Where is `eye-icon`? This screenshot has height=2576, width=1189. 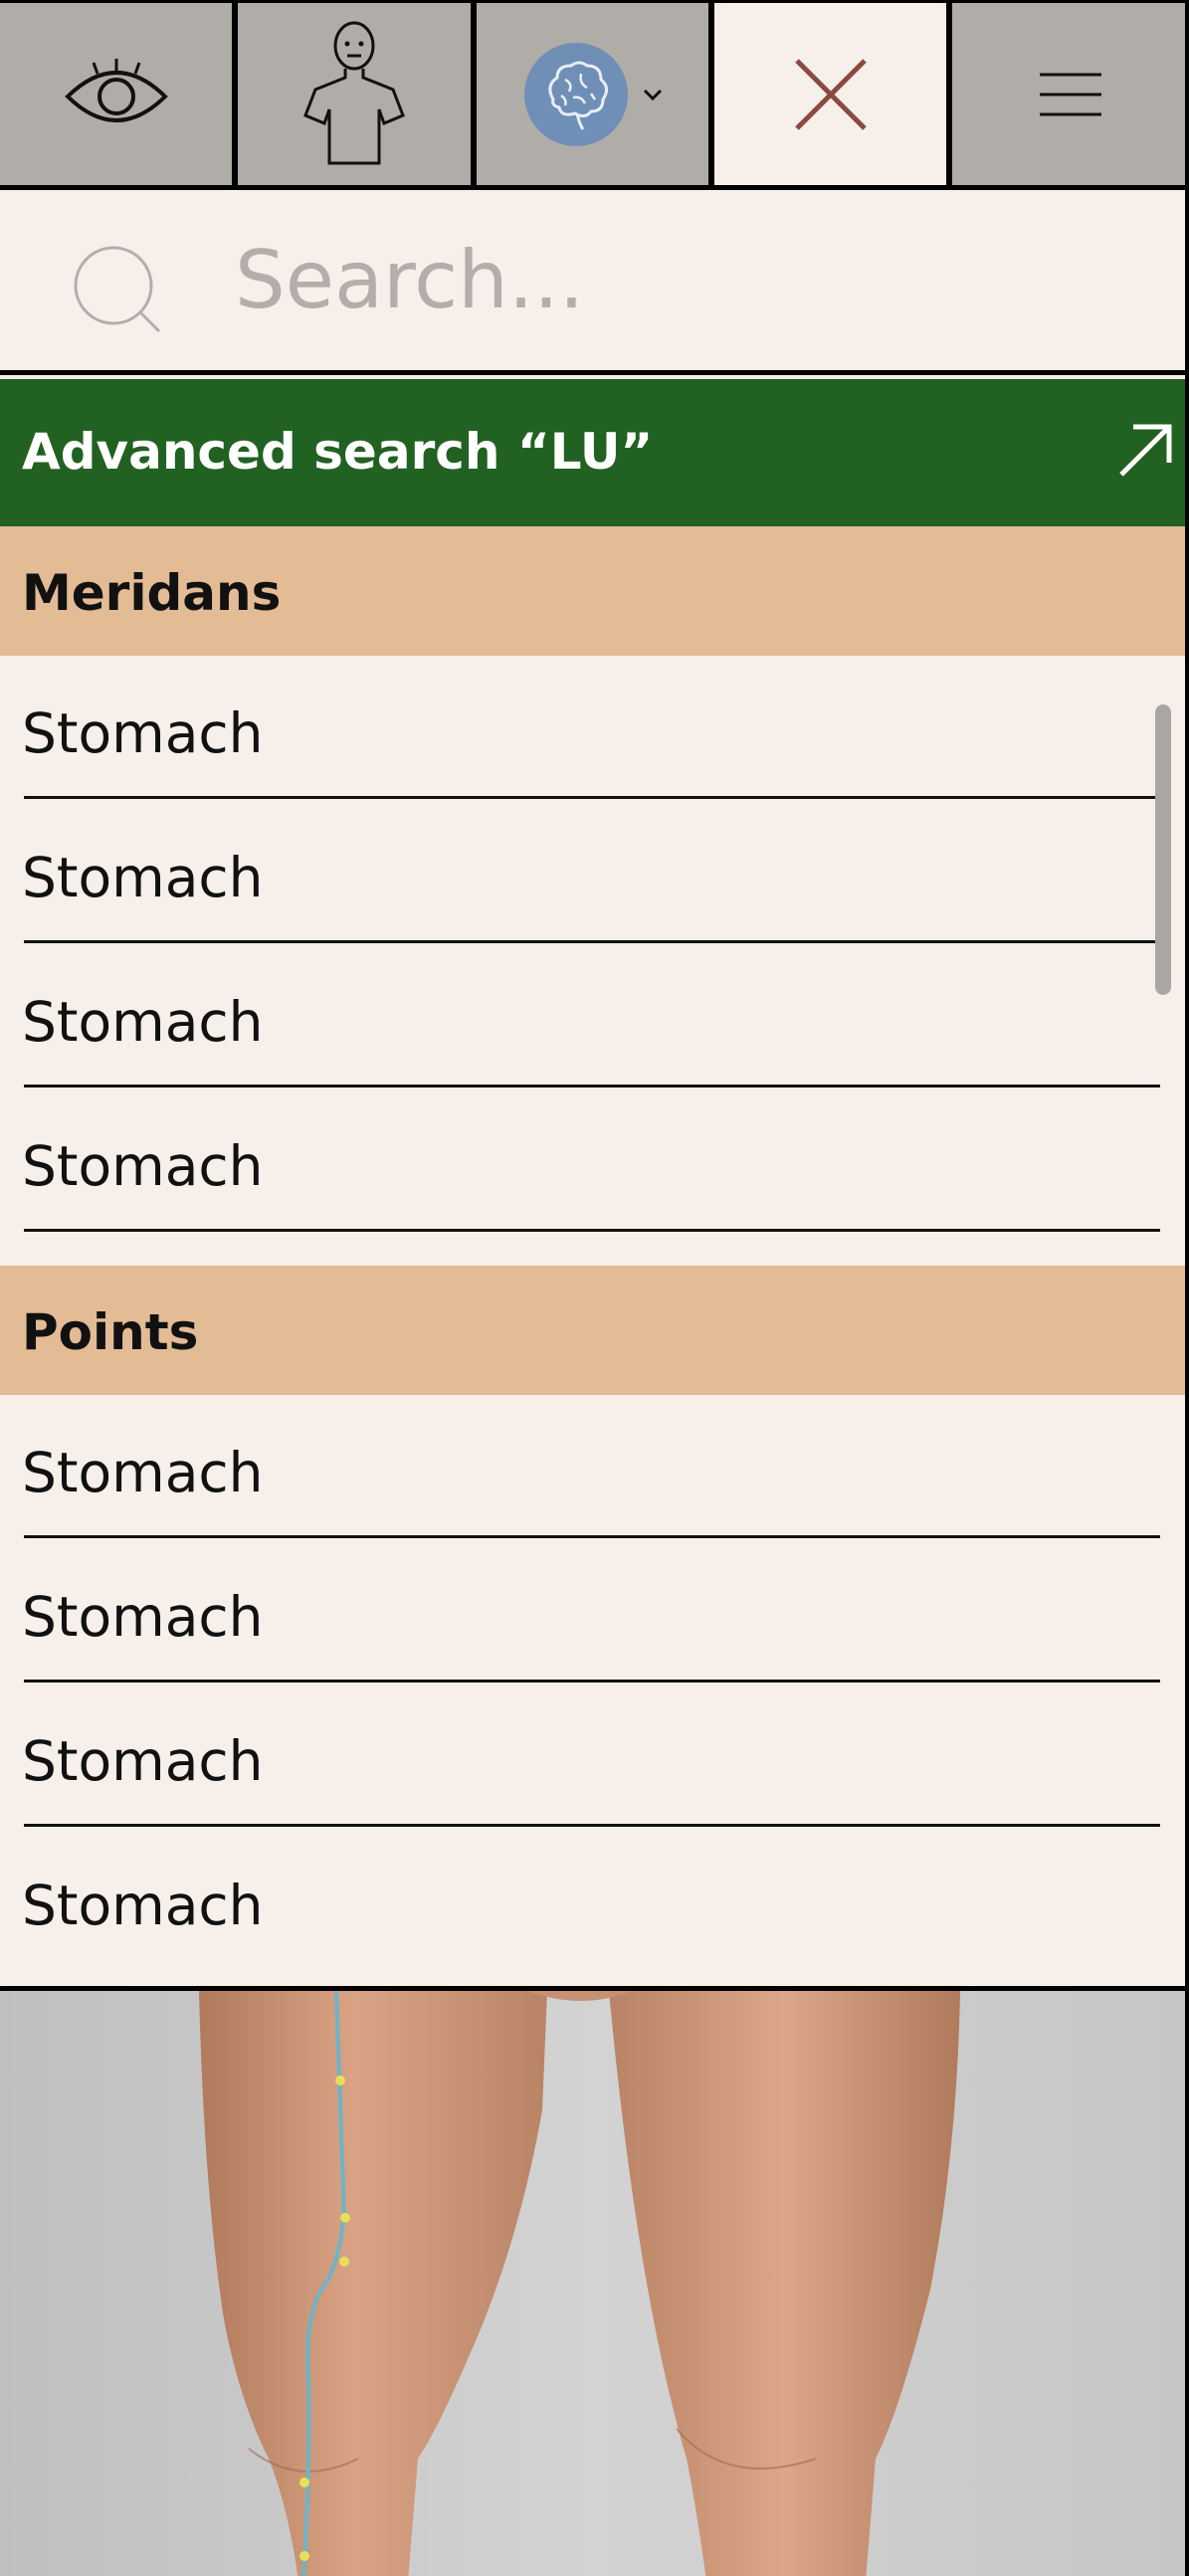
eye-icon is located at coordinates (116, 90).